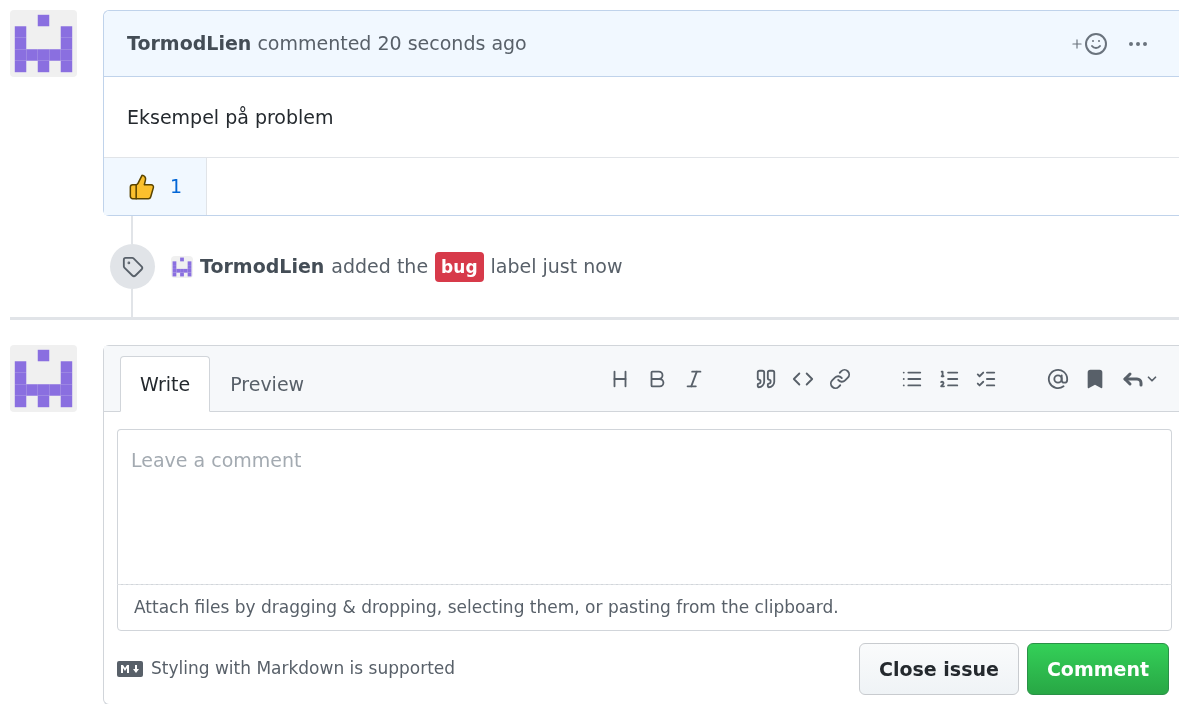  What do you see at coordinates (327, 44) in the screenshot?
I see `comment-header: TormodLien commented 20 seconds ago` at bounding box center [327, 44].